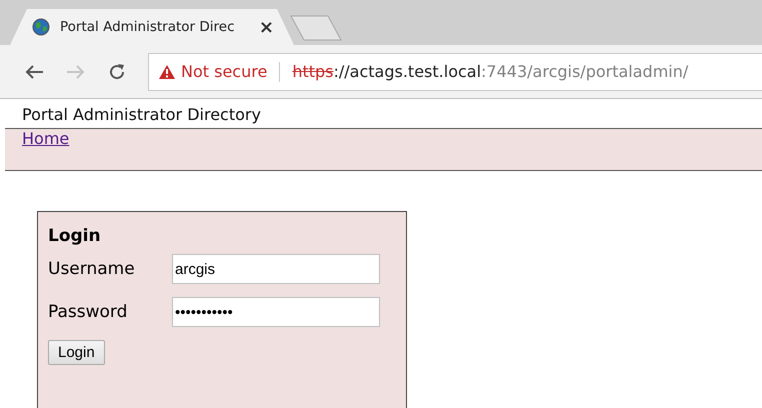 This screenshot has width=762, height=408. What do you see at coordinates (46, 138) in the screenshot?
I see `home-link: Home` at bounding box center [46, 138].